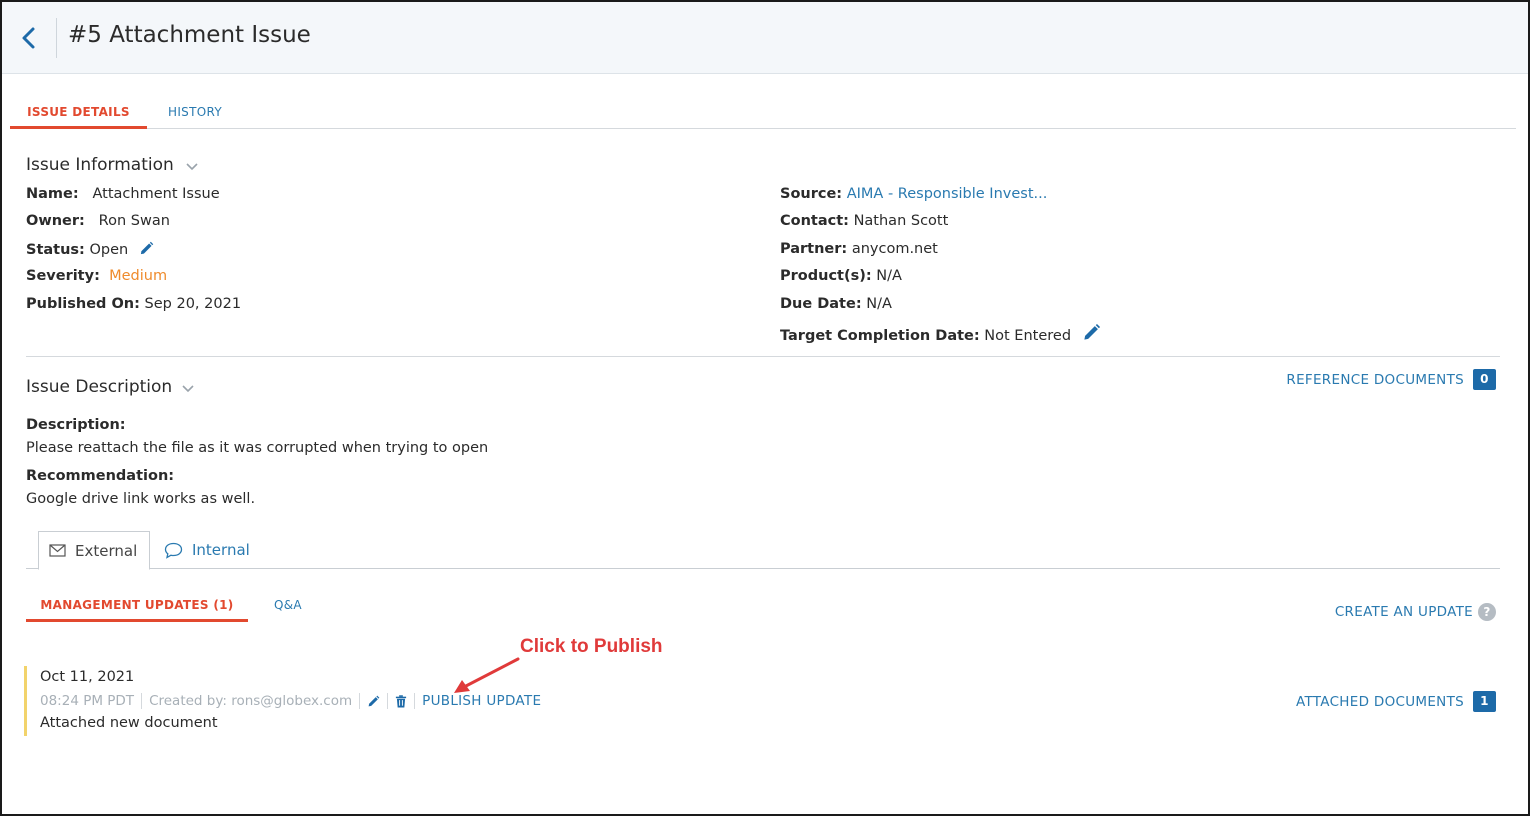  Describe the element at coordinates (129, 723) in the screenshot. I see `update-body: Attached new document` at that location.